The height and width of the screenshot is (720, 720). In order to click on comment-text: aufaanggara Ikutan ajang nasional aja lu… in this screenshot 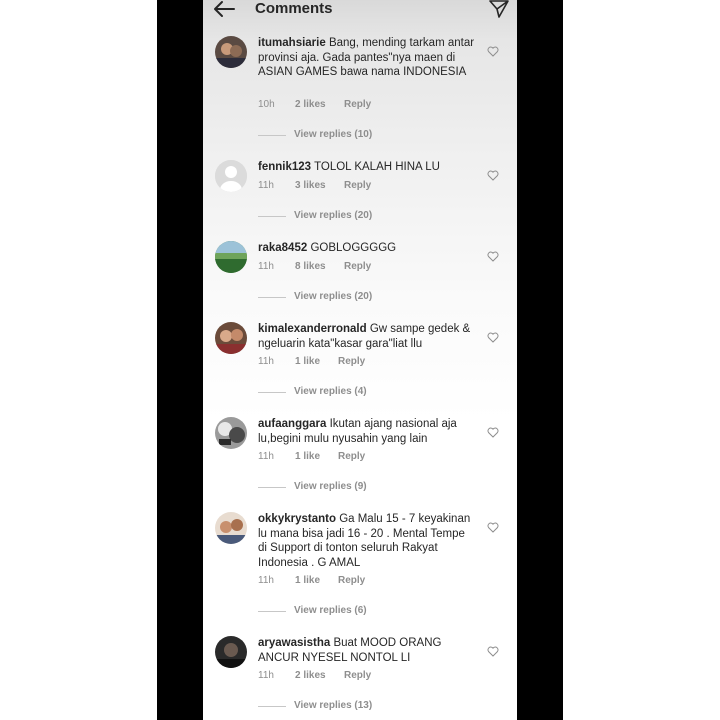, I will do `click(367, 431)`.